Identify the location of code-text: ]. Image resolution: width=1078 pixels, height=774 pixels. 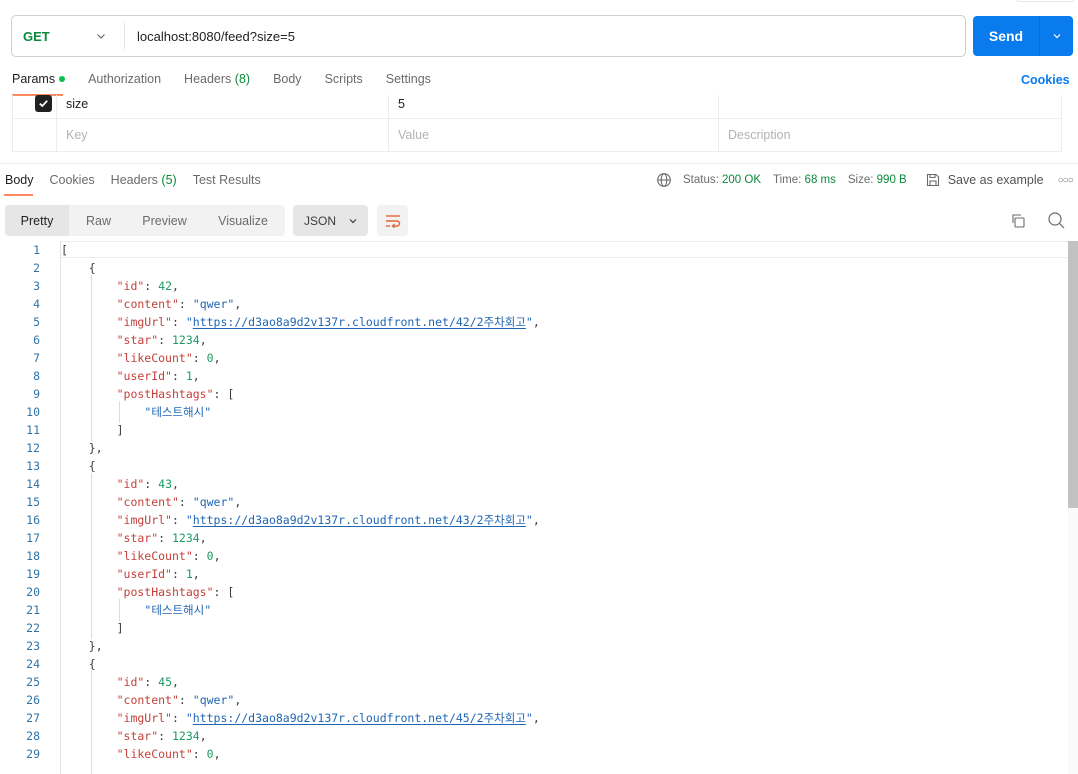
(120, 430).